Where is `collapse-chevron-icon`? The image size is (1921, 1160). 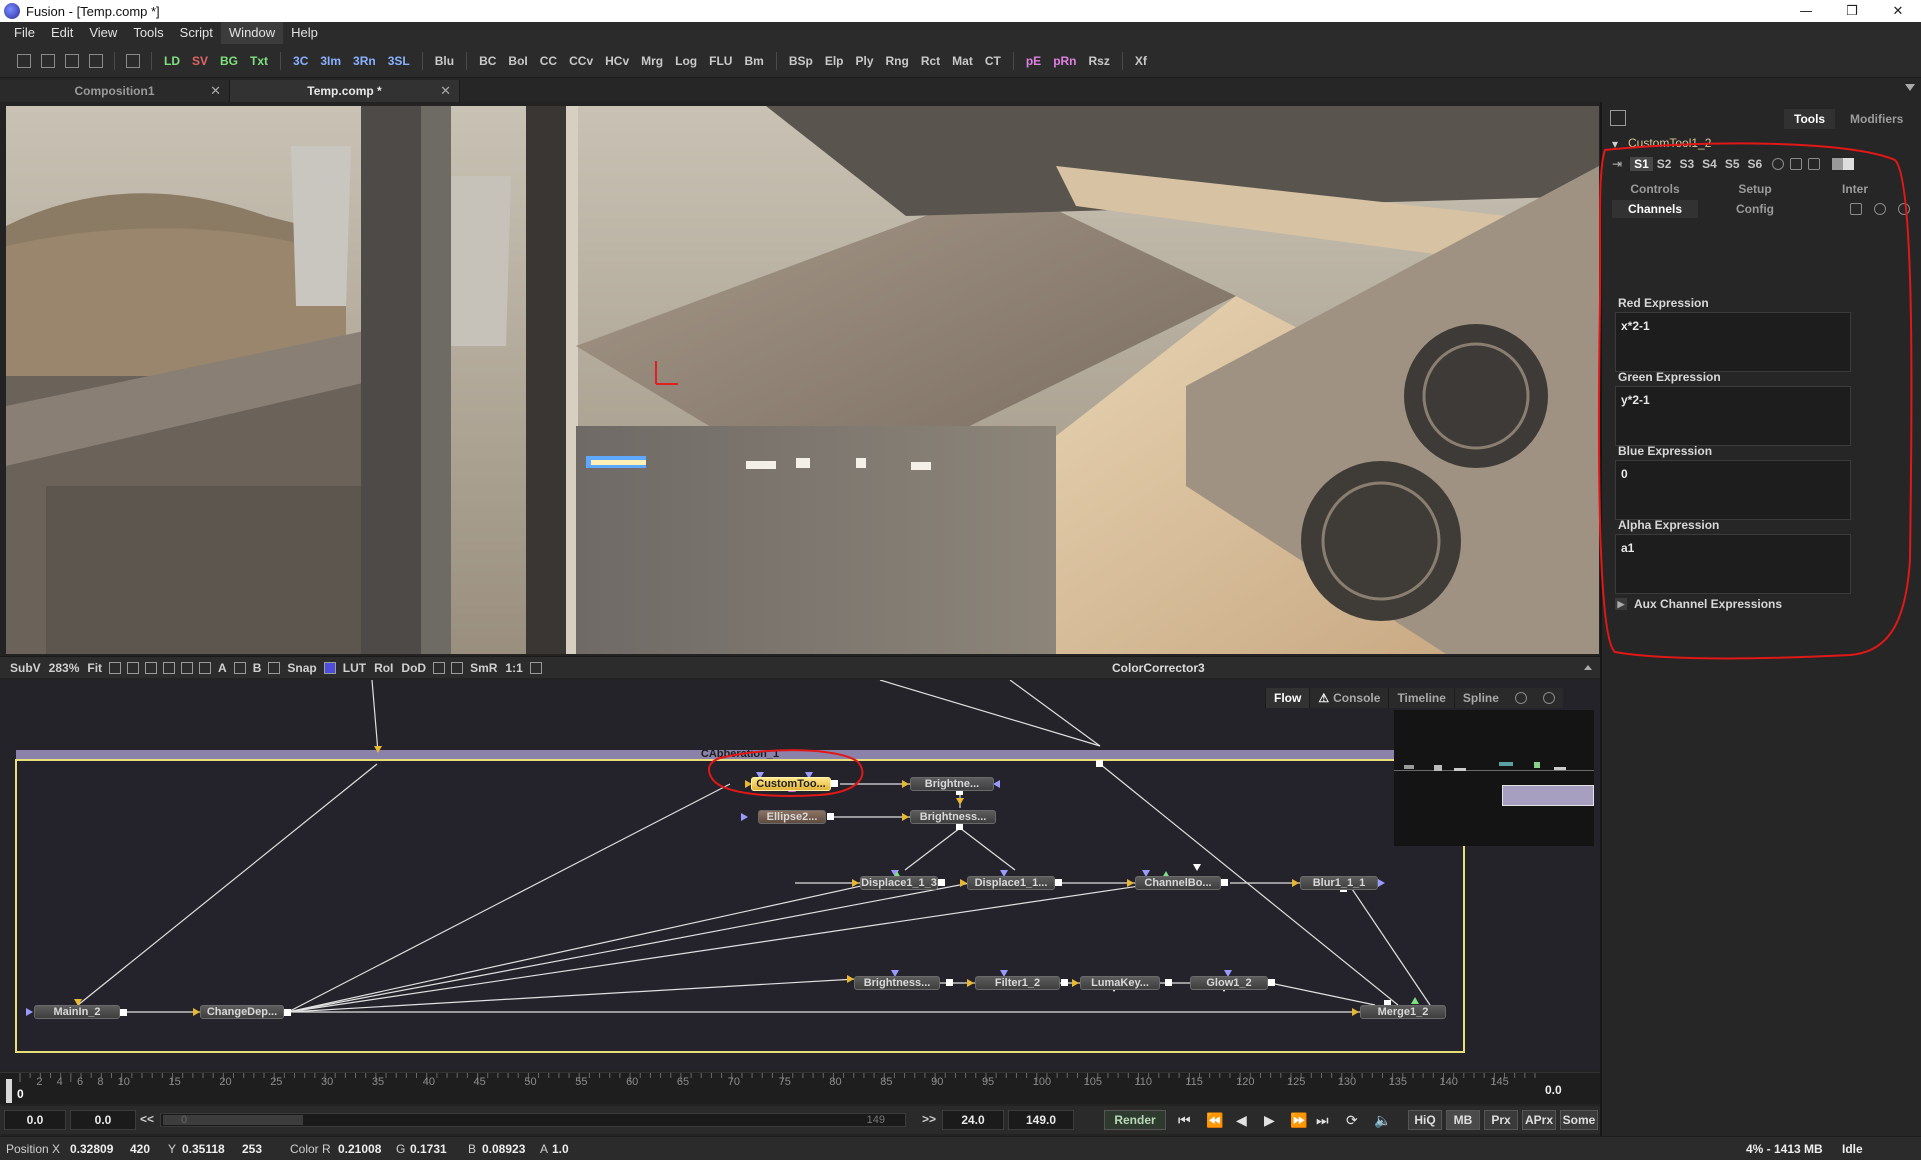
collapse-chevron-icon is located at coordinates (1588, 667).